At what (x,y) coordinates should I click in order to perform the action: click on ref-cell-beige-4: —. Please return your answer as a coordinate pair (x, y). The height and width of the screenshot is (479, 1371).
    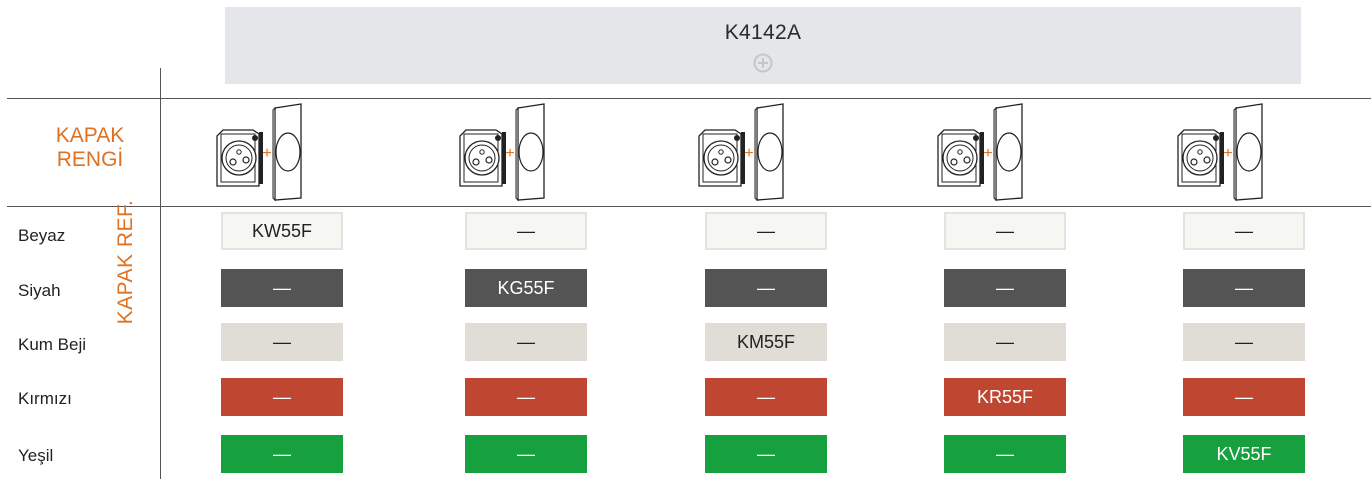
    Looking at the image, I should click on (1005, 342).